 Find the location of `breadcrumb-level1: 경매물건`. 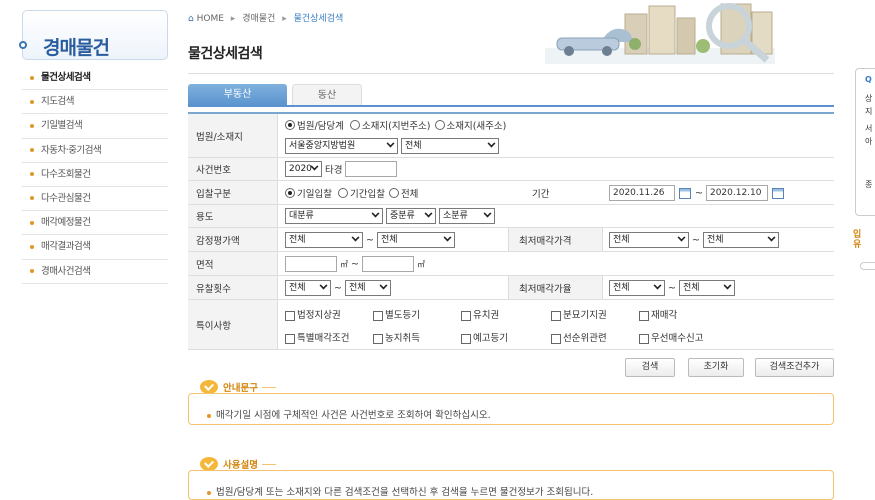

breadcrumb-level1: 경매물건 is located at coordinates (258, 19).